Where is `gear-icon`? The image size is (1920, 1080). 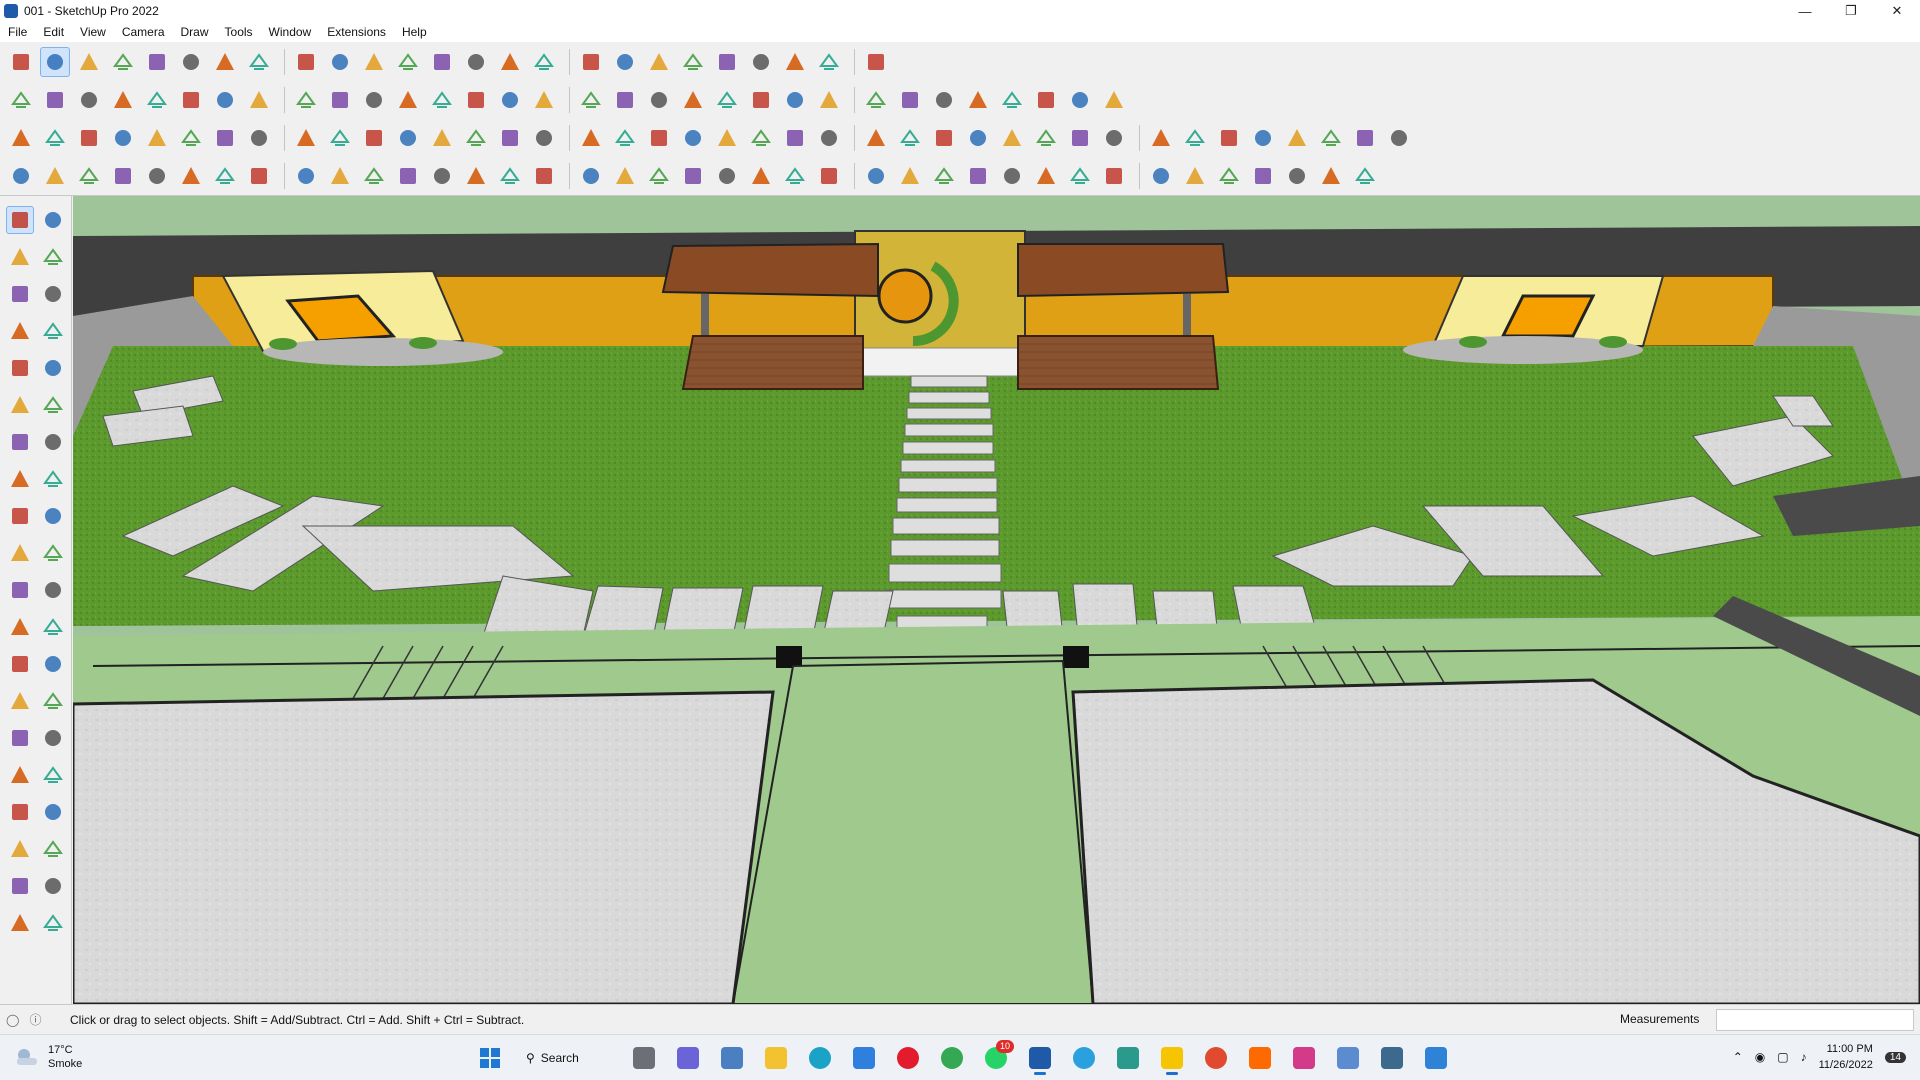 gear-icon is located at coordinates (978, 176).